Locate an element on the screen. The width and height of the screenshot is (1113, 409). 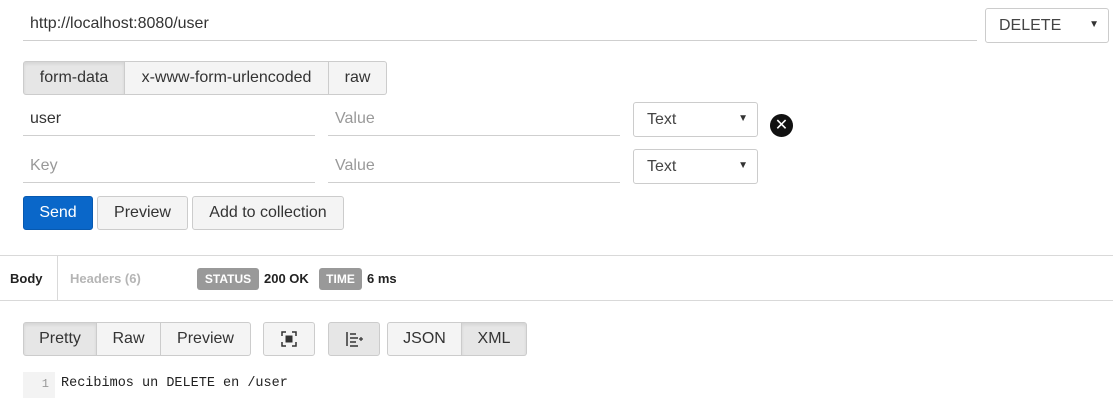
fullscreen-icon is located at coordinates (289, 339).